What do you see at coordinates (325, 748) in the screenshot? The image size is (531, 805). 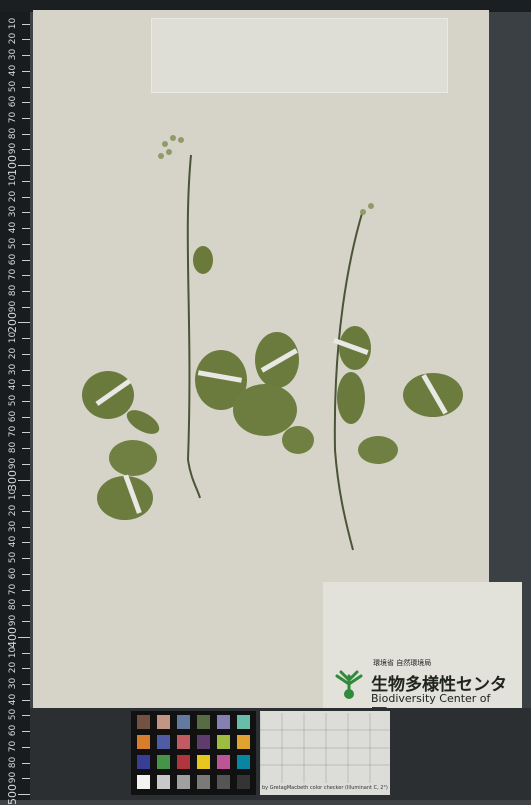 I see `color-values-grid` at bounding box center [325, 748].